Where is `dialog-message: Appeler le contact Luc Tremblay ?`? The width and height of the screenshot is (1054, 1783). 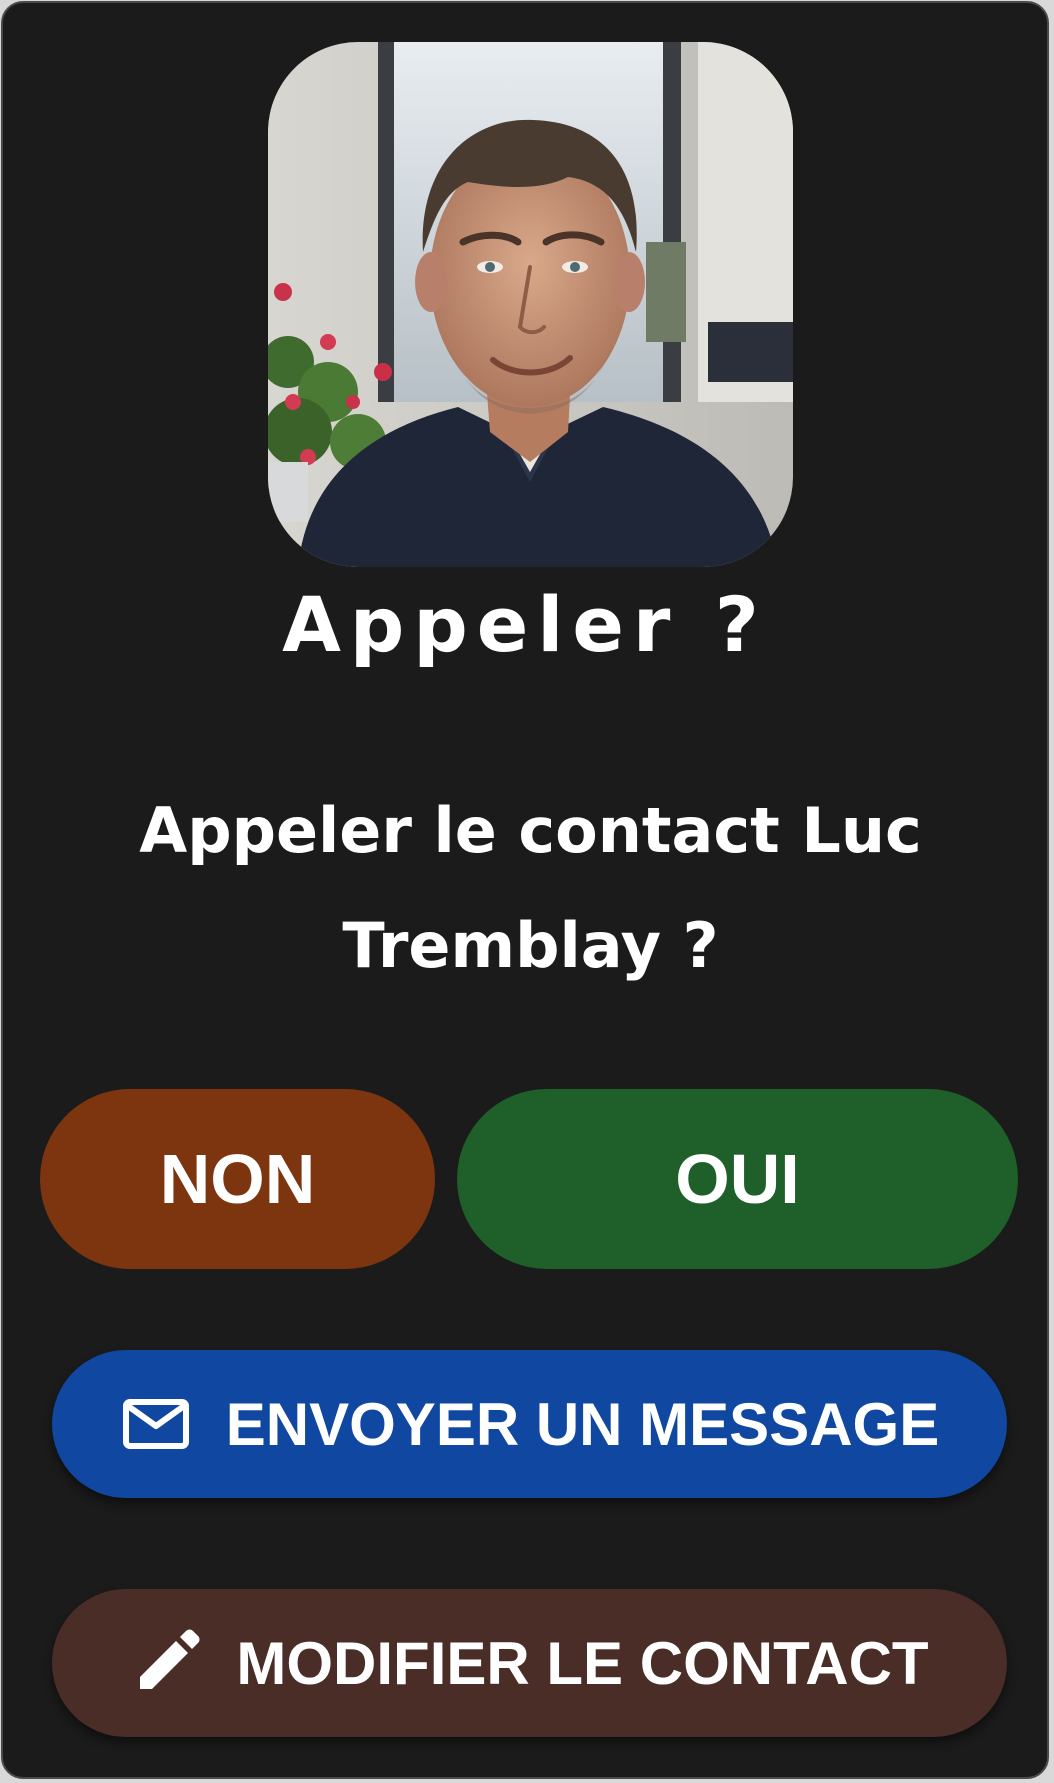 dialog-message: Appeler le contact Luc Tremblay ? is located at coordinates (530, 888).